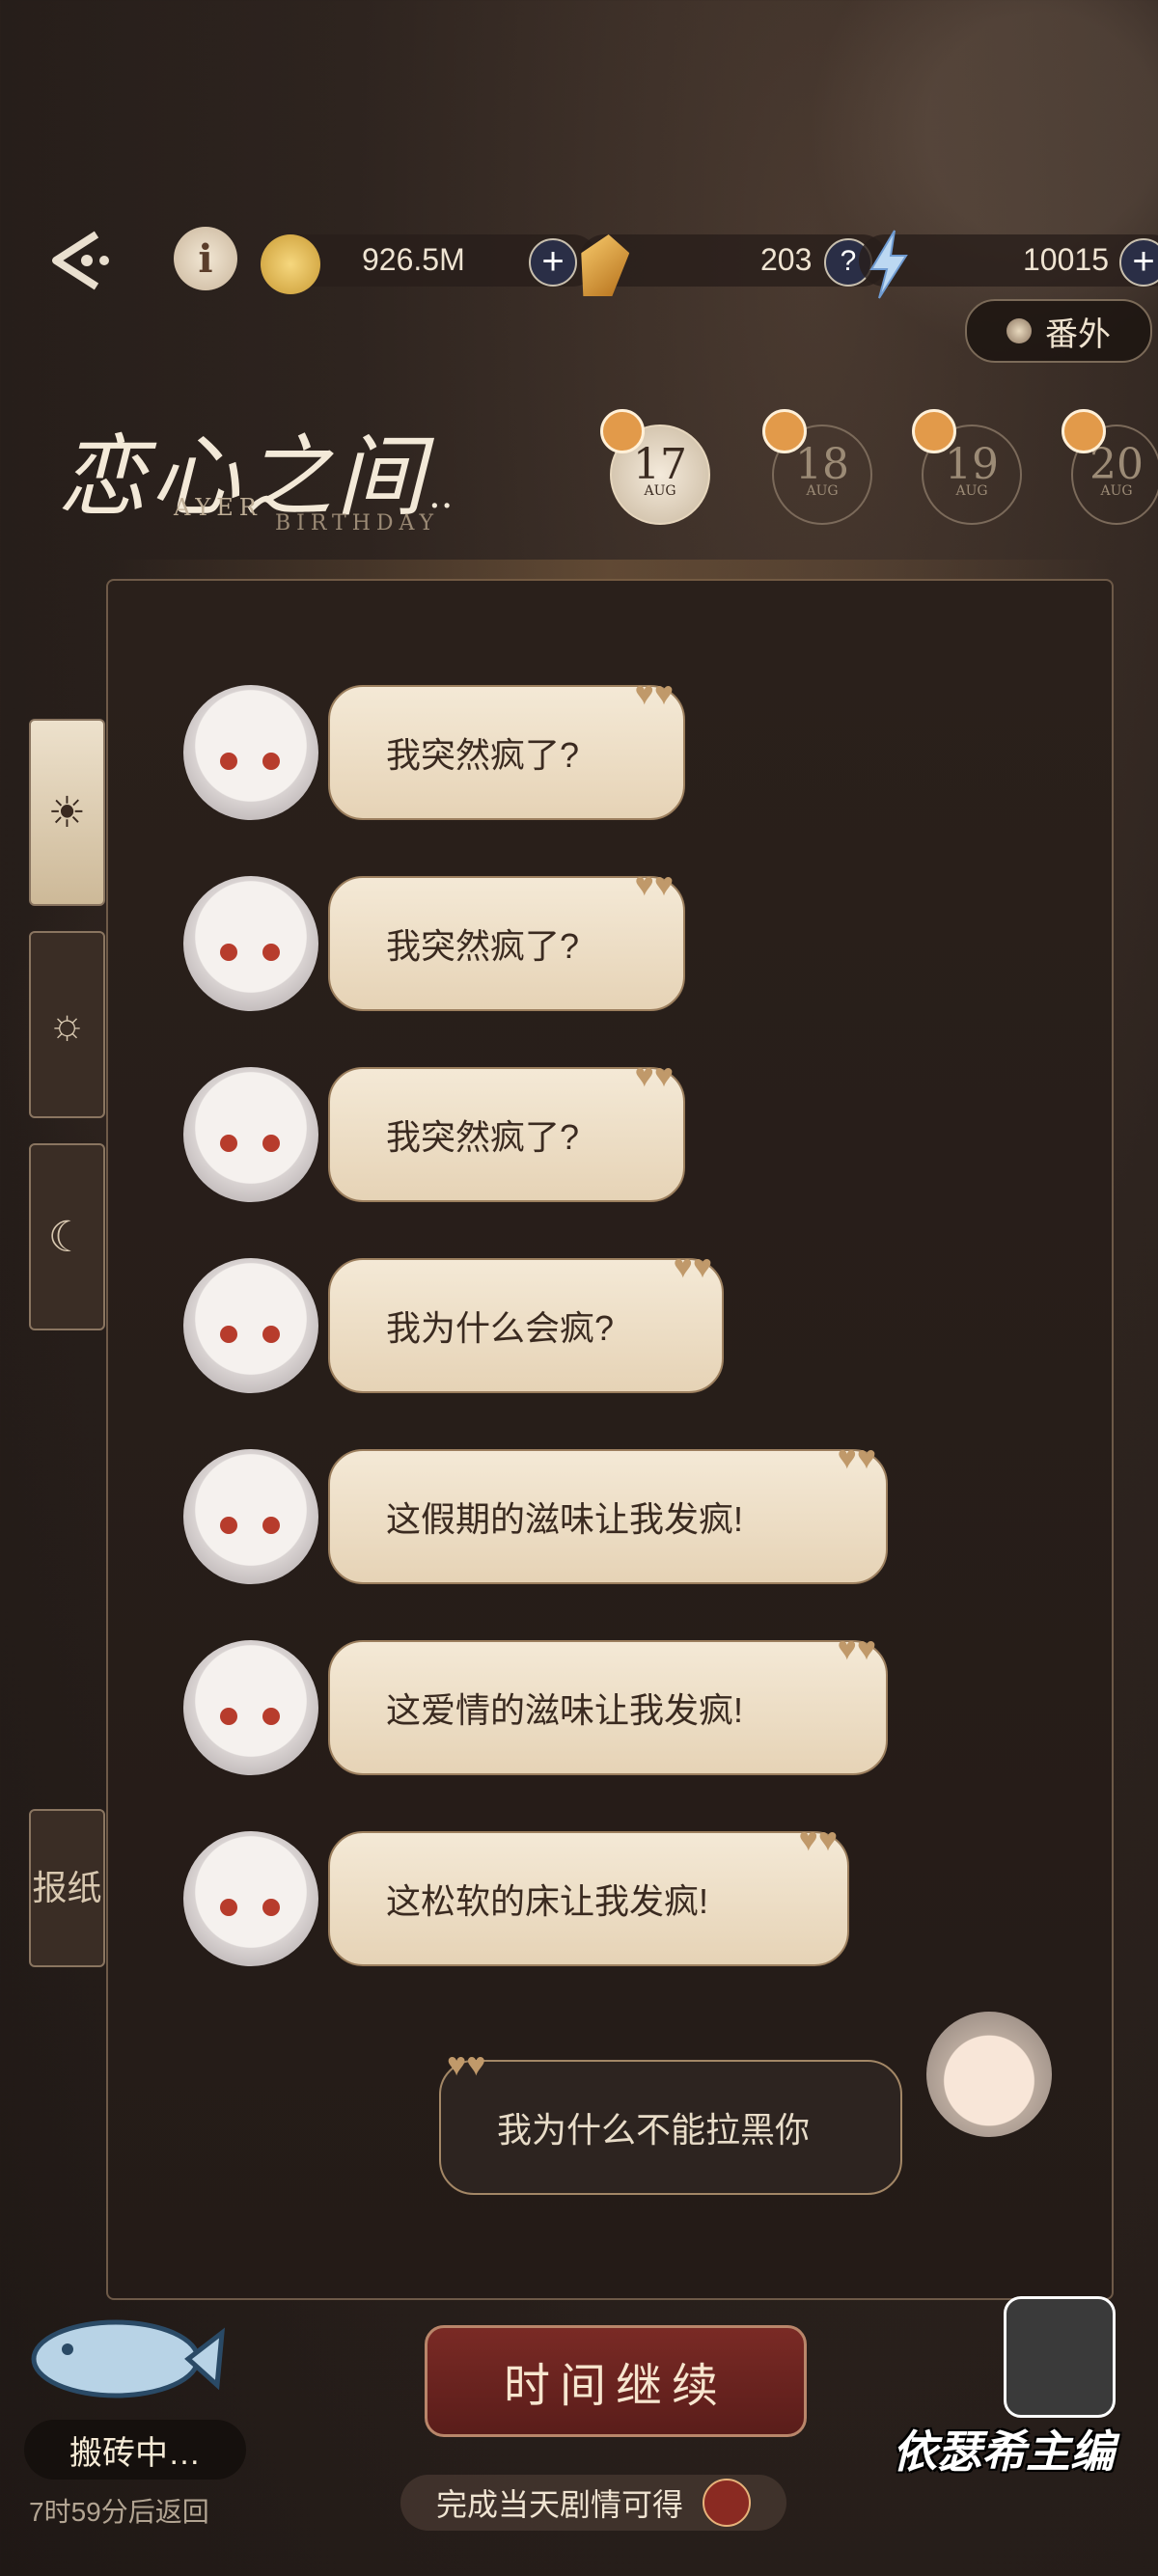 The image size is (1158, 2576). Describe the element at coordinates (565, 1710) in the screenshot. I see `message-text: 这爱情的滋味让我发疯!` at that location.